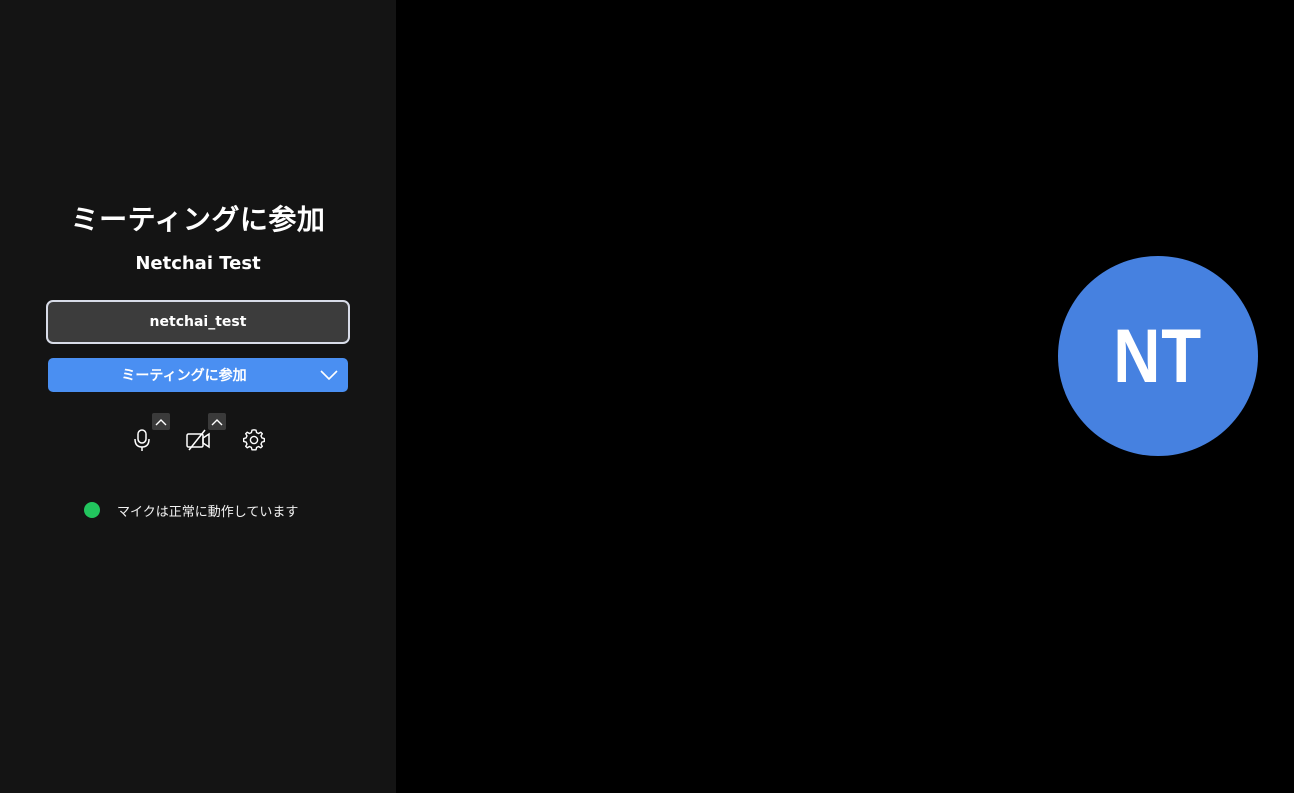 The width and height of the screenshot is (1294, 793). What do you see at coordinates (184, 376) in the screenshot?
I see `join-meeting-button-label: ミーティングに参加` at bounding box center [184, 376].